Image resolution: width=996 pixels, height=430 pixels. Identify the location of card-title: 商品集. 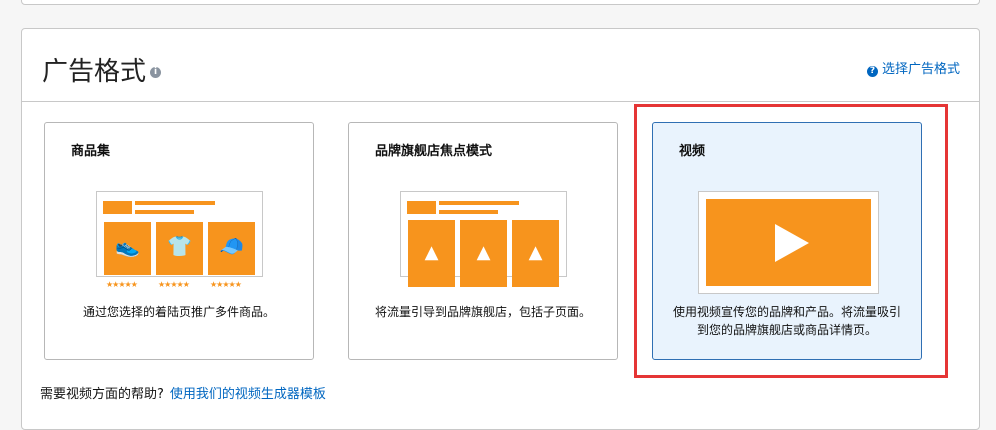
(91, 151).